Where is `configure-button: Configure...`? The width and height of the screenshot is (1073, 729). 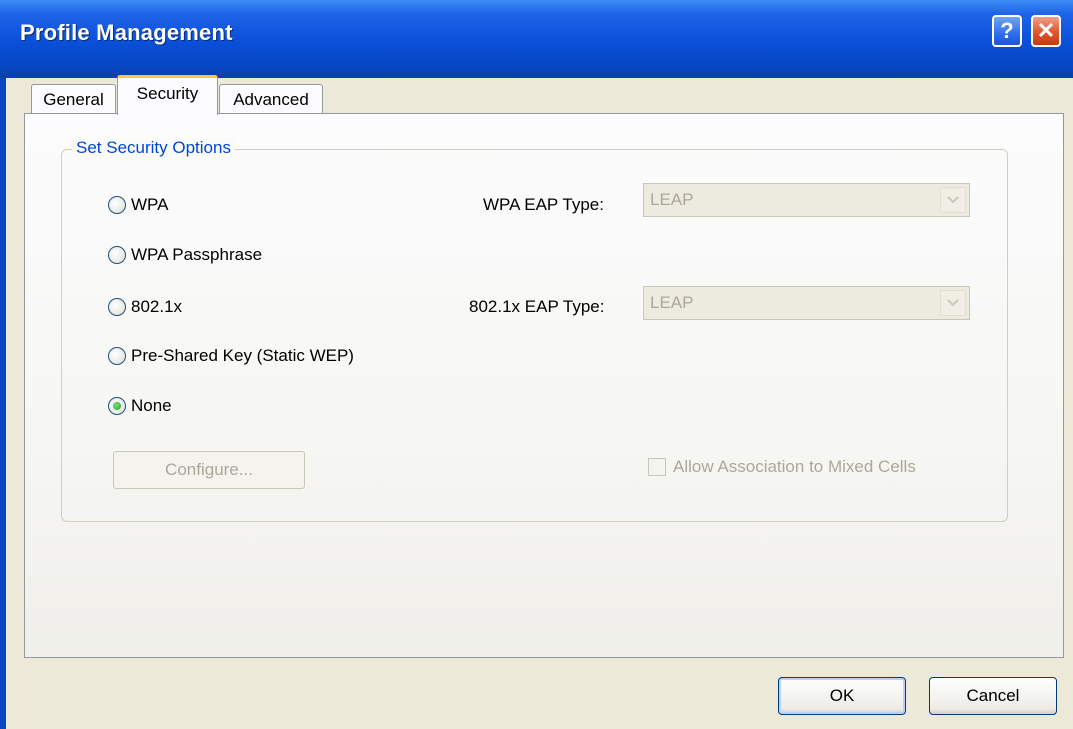
configure-button: Configure... is located at coordinates (209, 470).